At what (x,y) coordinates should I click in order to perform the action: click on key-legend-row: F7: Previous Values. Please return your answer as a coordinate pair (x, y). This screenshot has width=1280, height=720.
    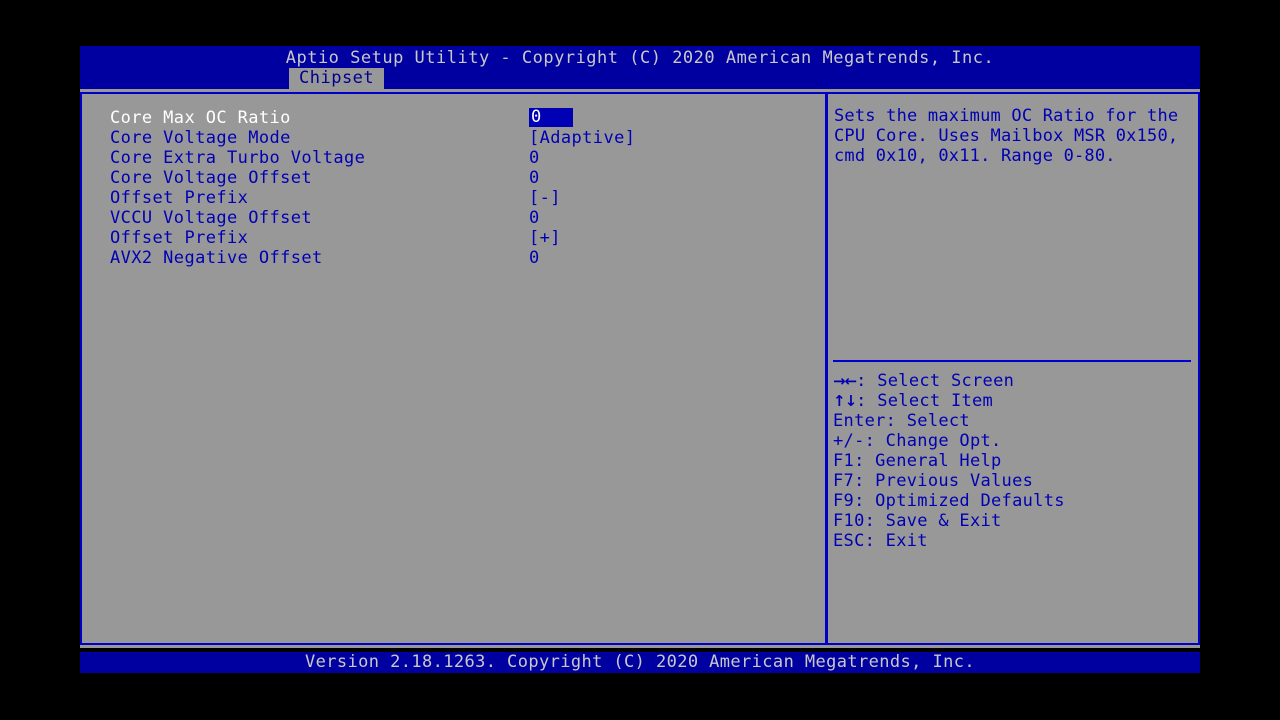
    Looking at the image, I should click on (1013, 481).